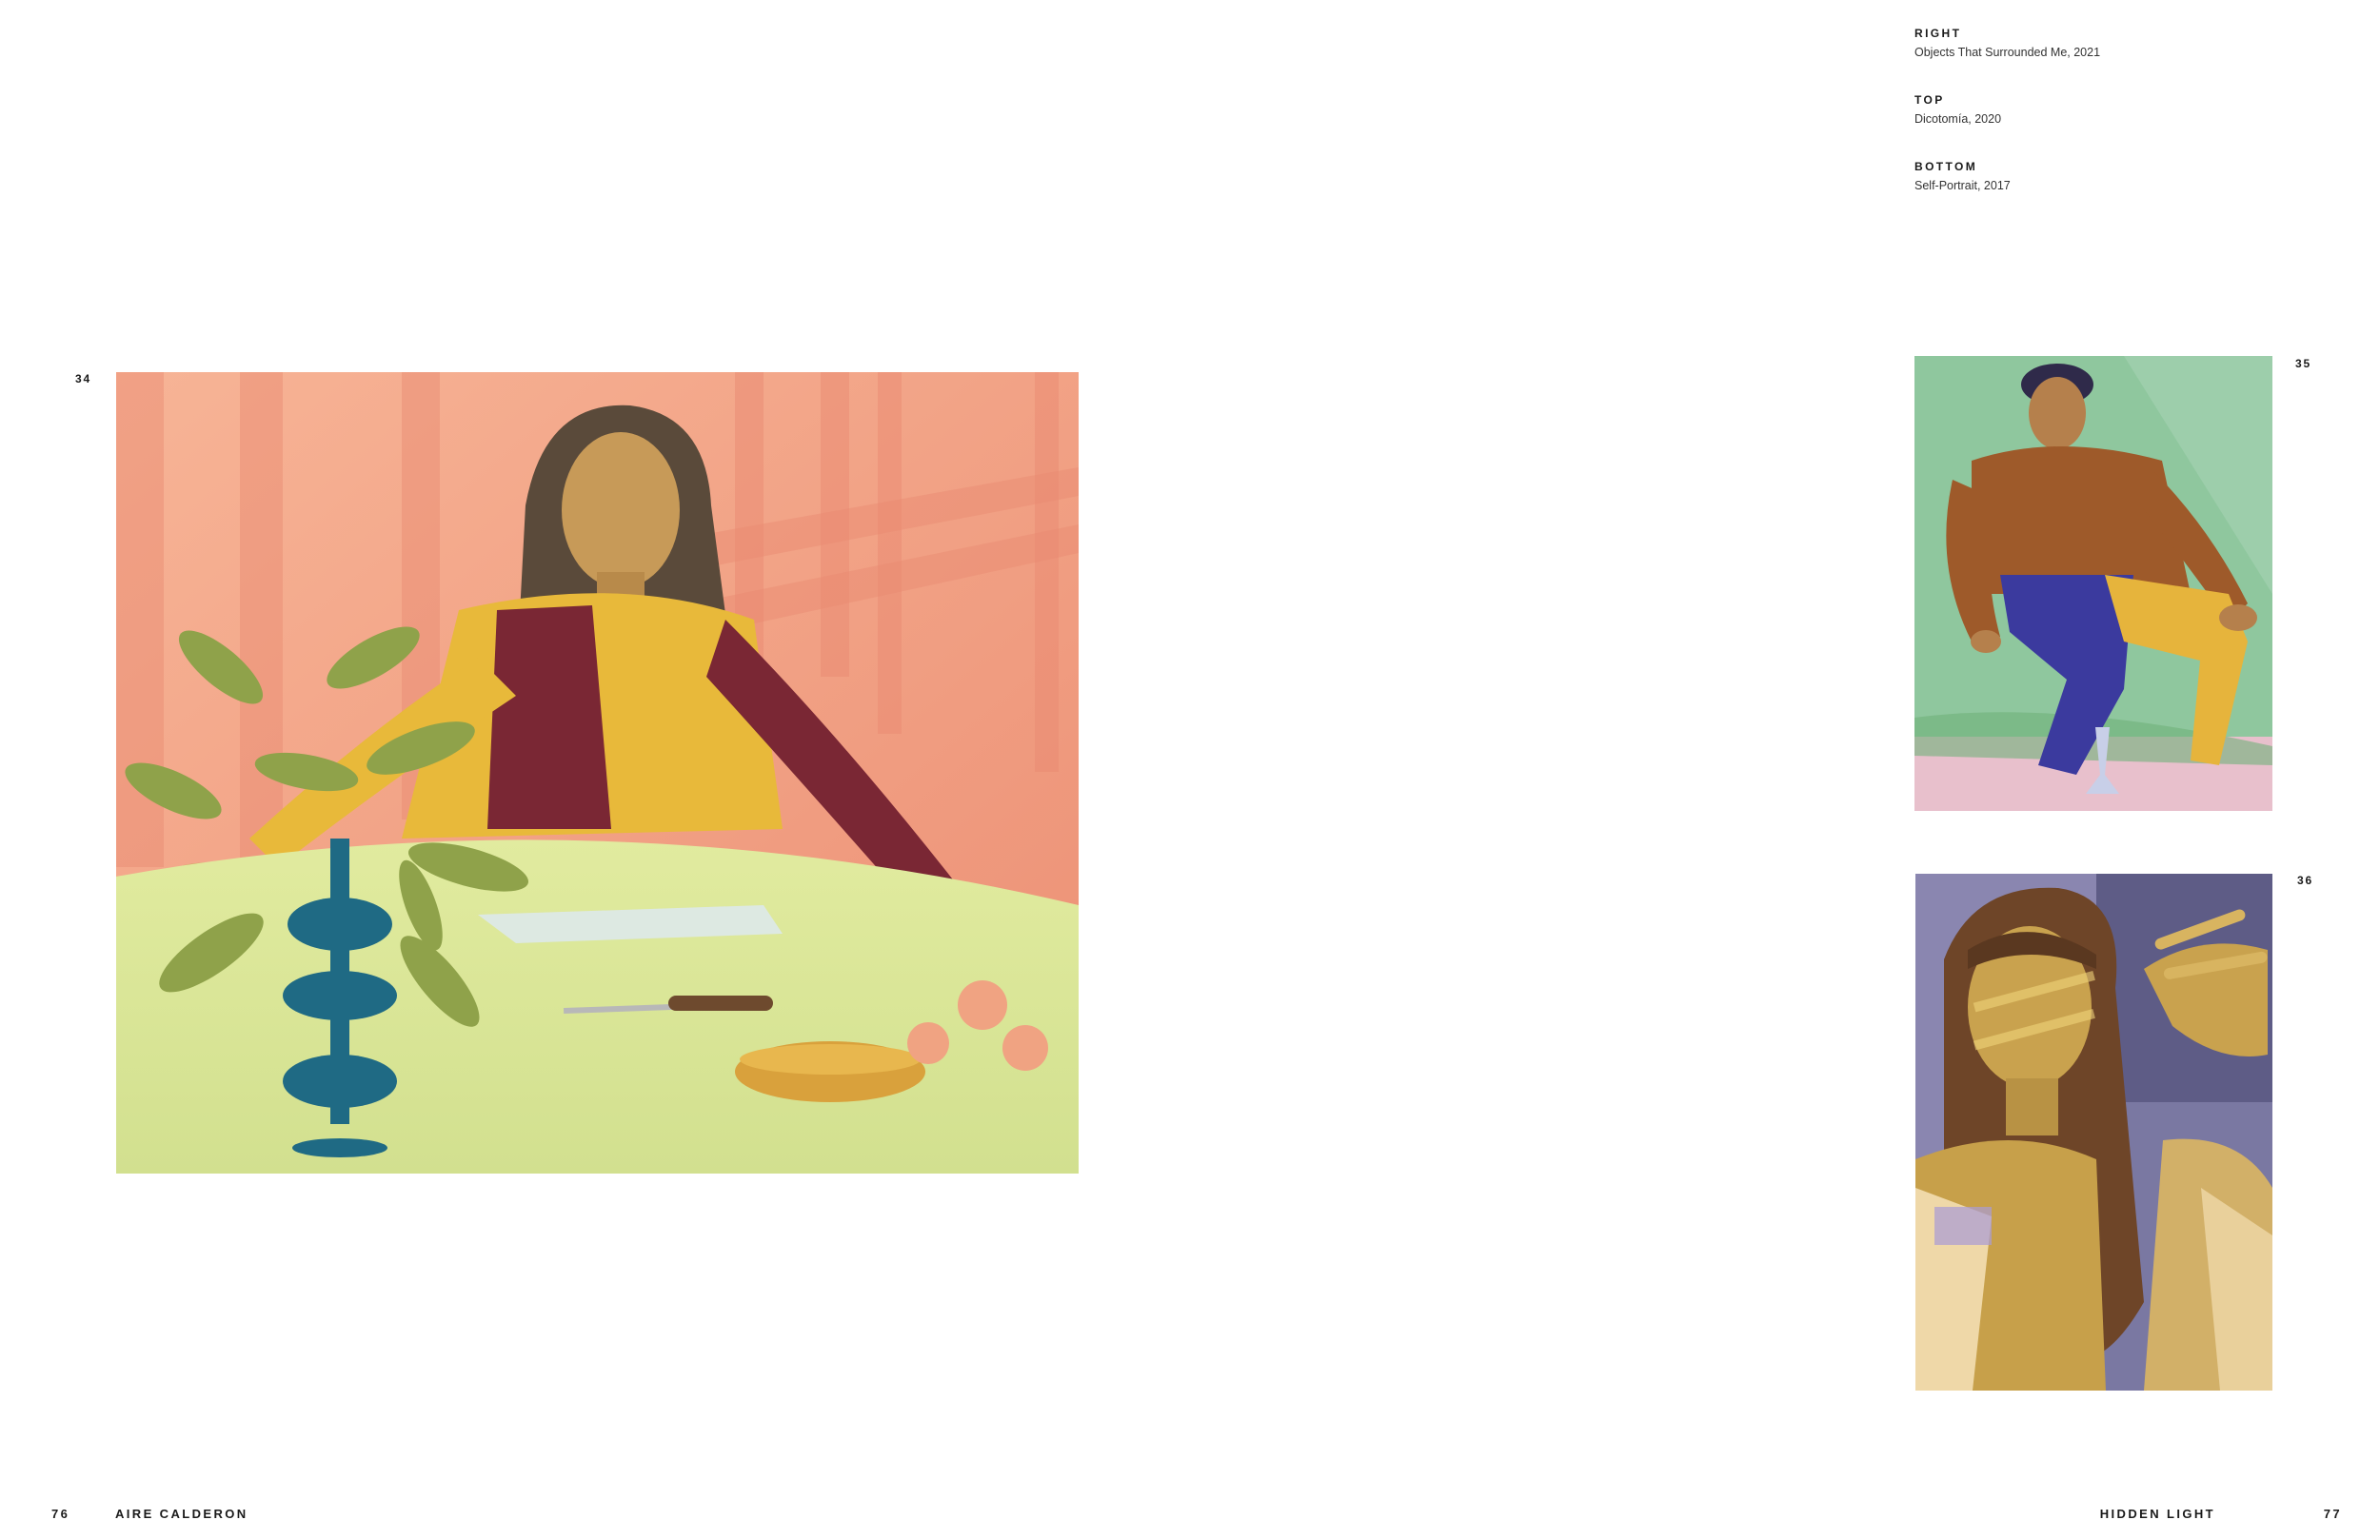 The width and height of the screenshot is (2380, 1540). Describe the element at coordinates (1963, 185) in the screenshot. I see `caption-title: Self-Portrait, 2017` at that location.